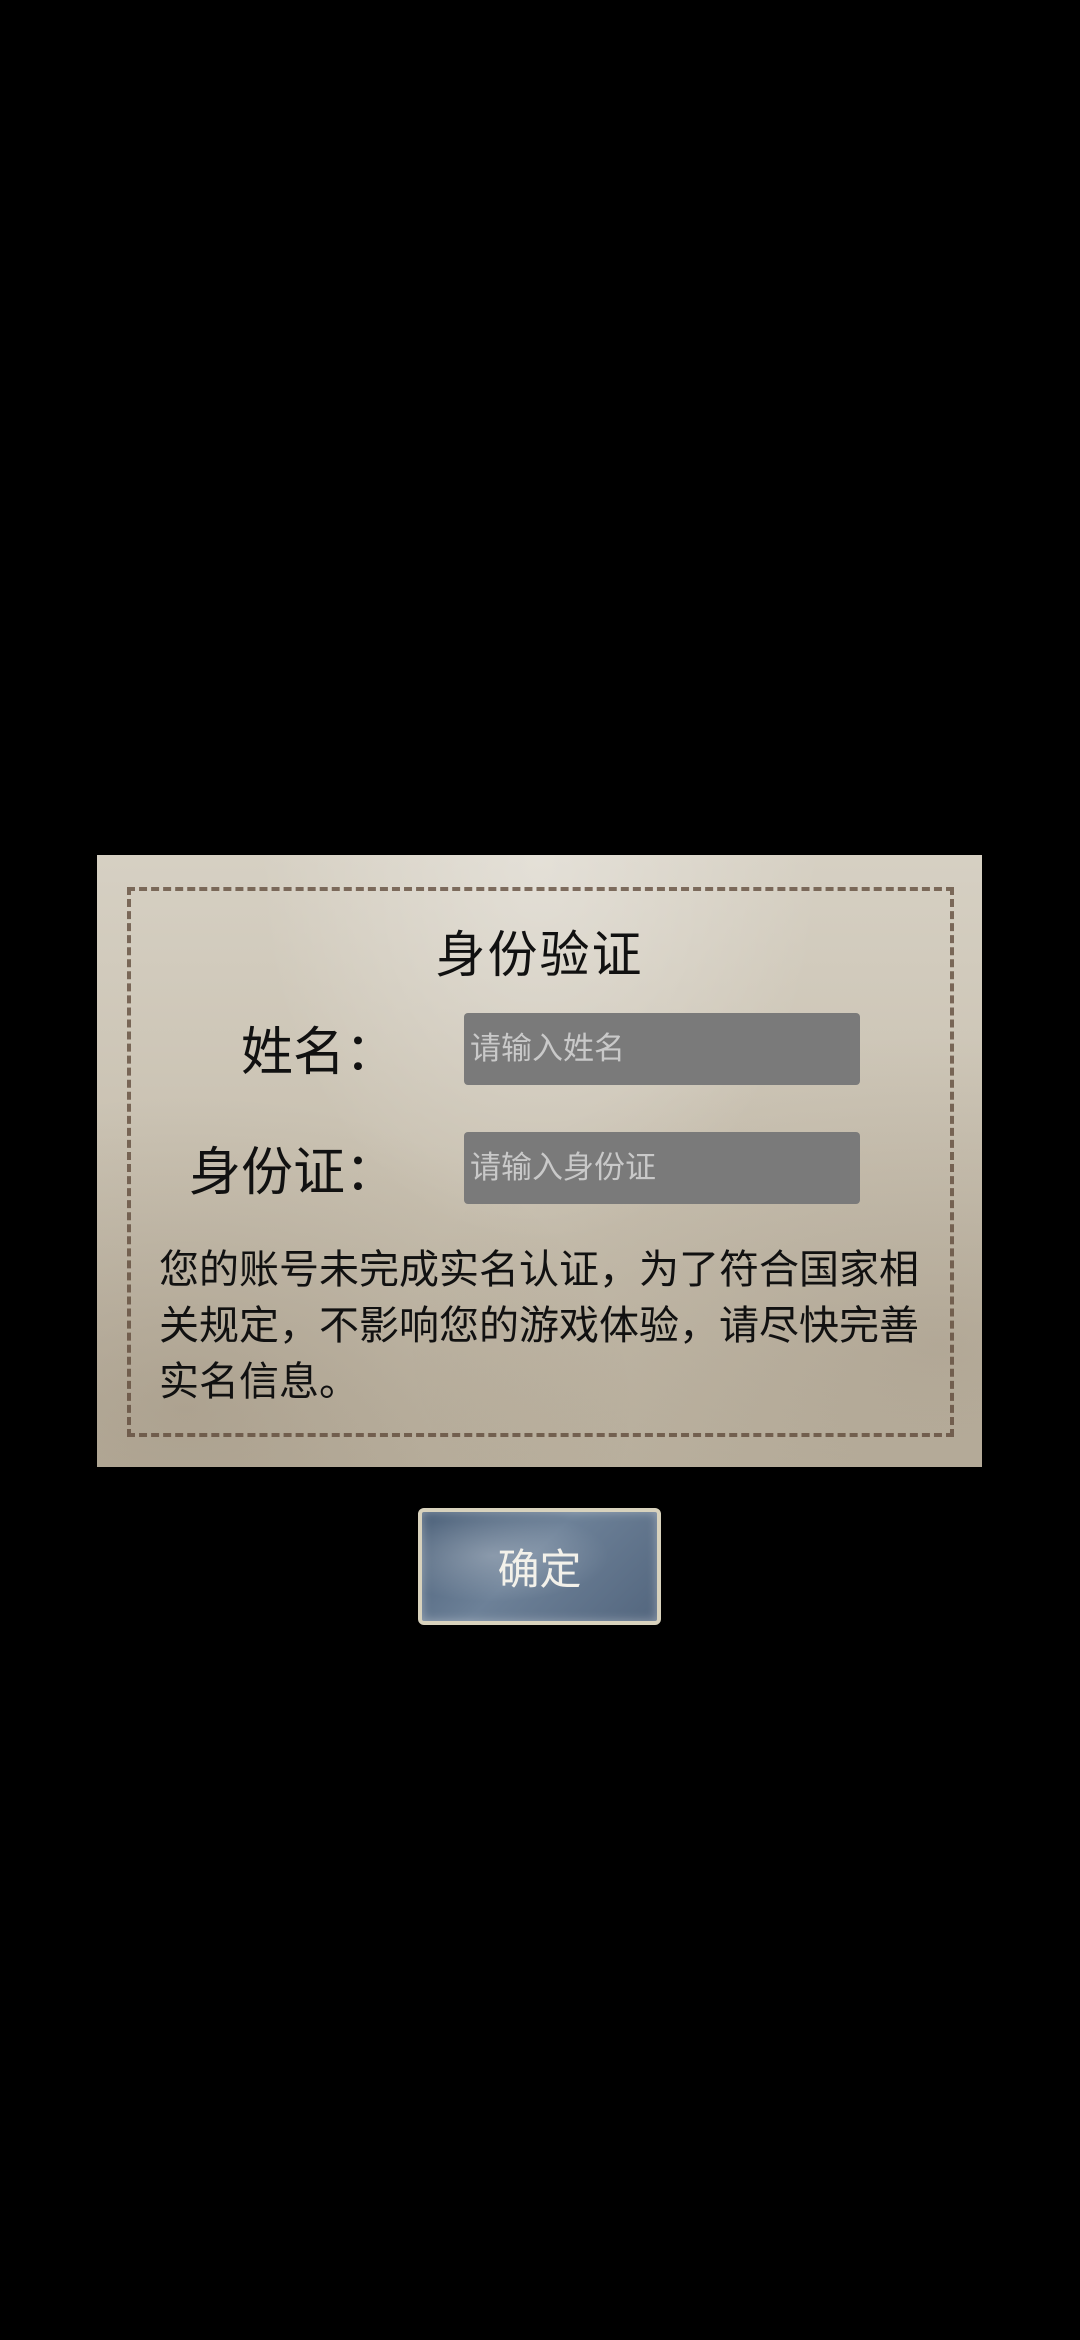  I want to click on id-card-label: 身份证：, so click(292, 1173).